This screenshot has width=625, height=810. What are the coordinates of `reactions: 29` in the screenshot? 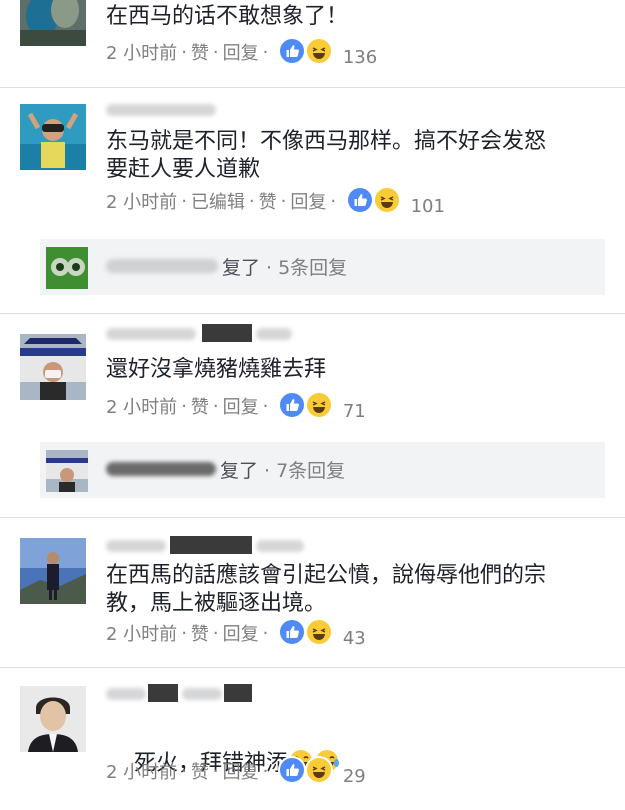 It's located at (322, 771).